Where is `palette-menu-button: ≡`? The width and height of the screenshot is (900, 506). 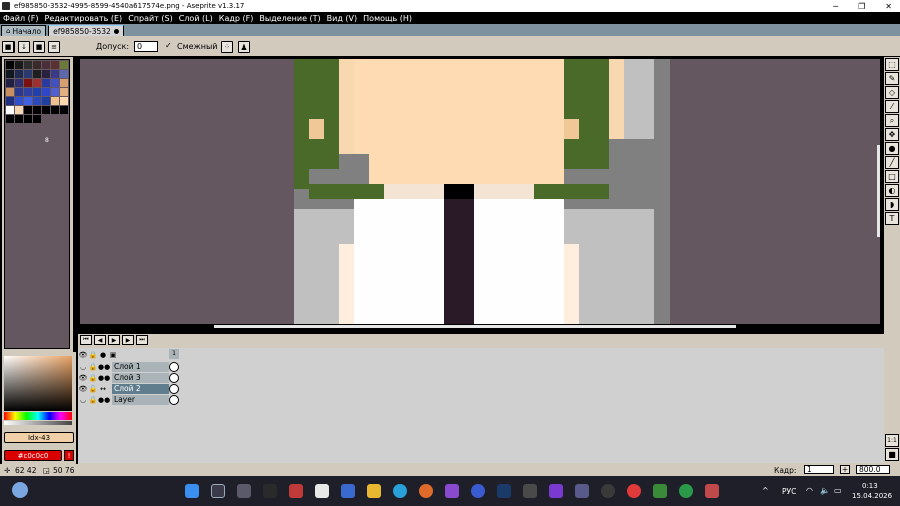
palette-menu-button: ≡ is located at coordinates (54, 47).